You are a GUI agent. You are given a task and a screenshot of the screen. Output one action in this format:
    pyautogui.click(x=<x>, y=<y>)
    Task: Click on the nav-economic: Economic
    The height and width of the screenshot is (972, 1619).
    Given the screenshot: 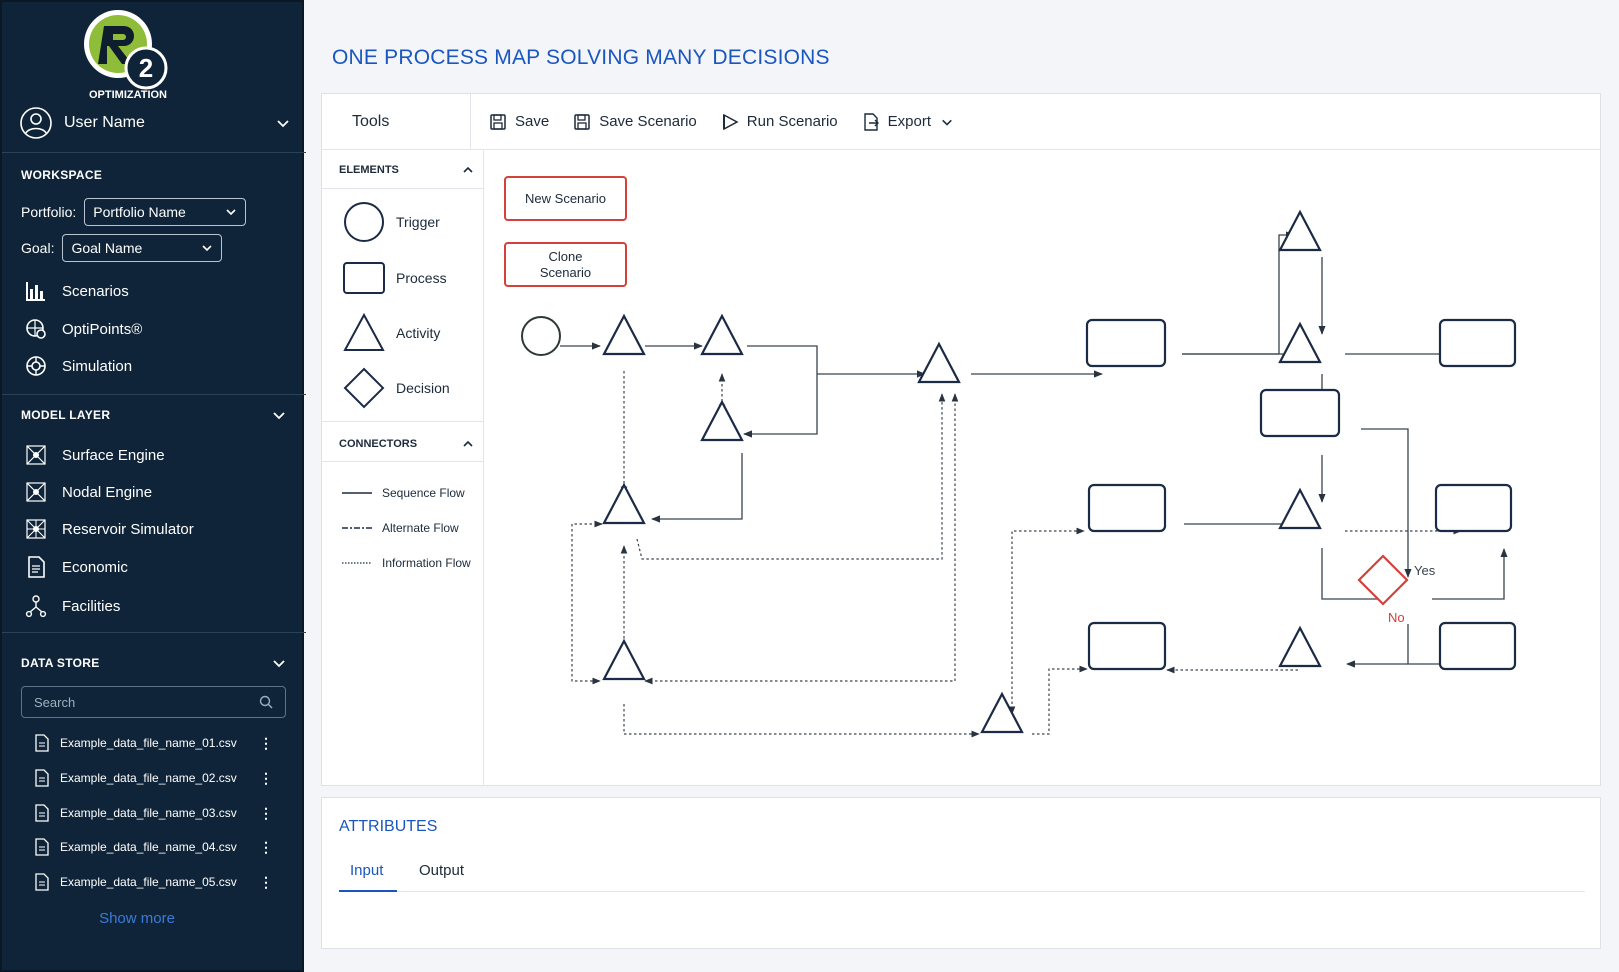 What is the action you would take?
    pyautogui.click(x=76, y=567)
    